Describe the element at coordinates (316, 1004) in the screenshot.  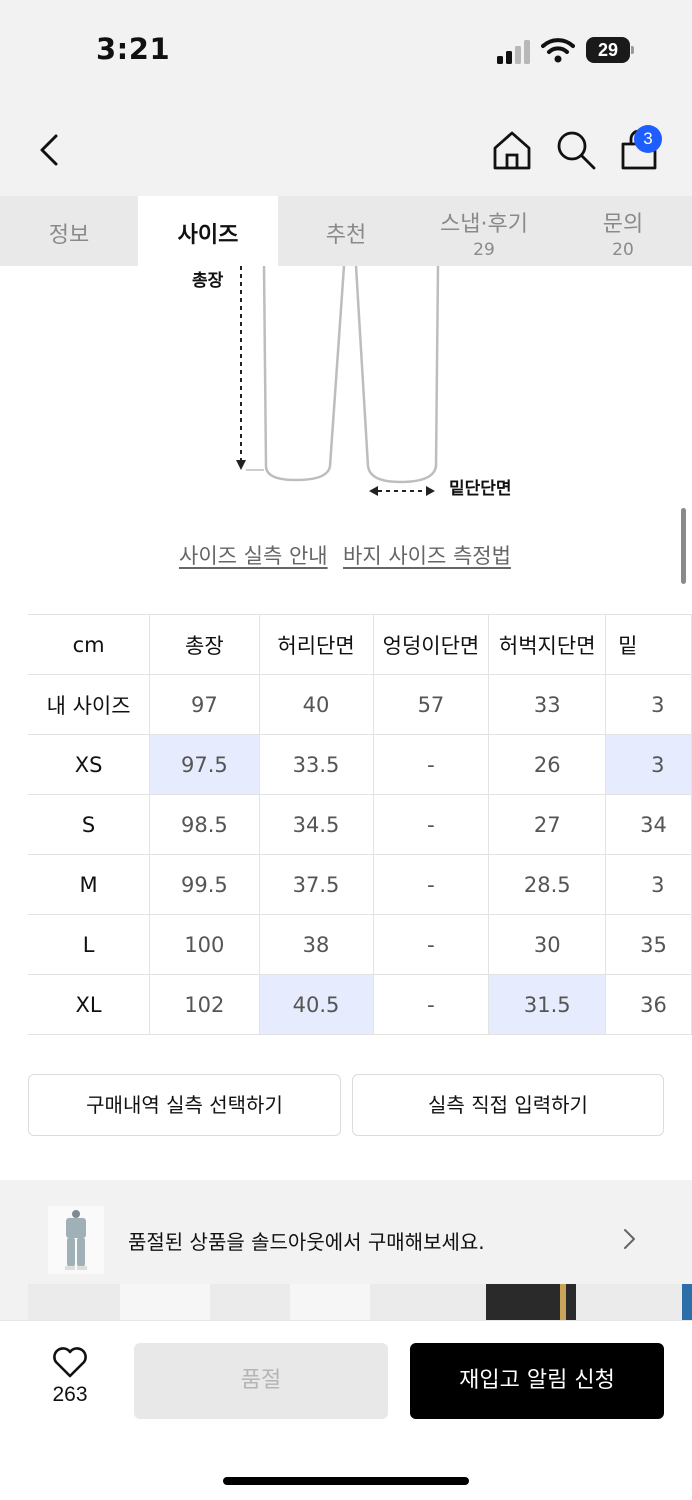
I see `table-cell: 40.5` at that location.